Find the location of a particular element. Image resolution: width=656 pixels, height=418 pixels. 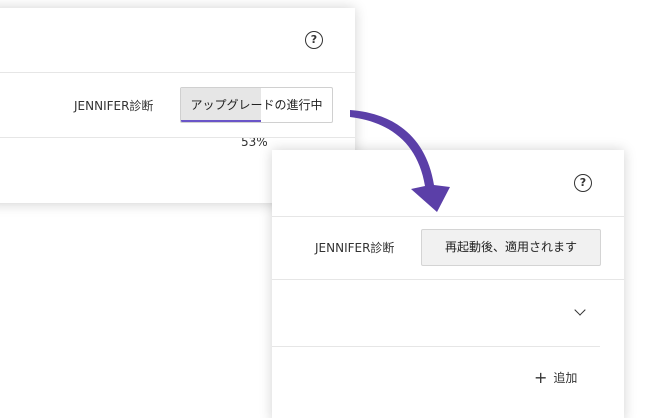

progress-label: アップグレードの進行中 is located at coordinates (256, 105).